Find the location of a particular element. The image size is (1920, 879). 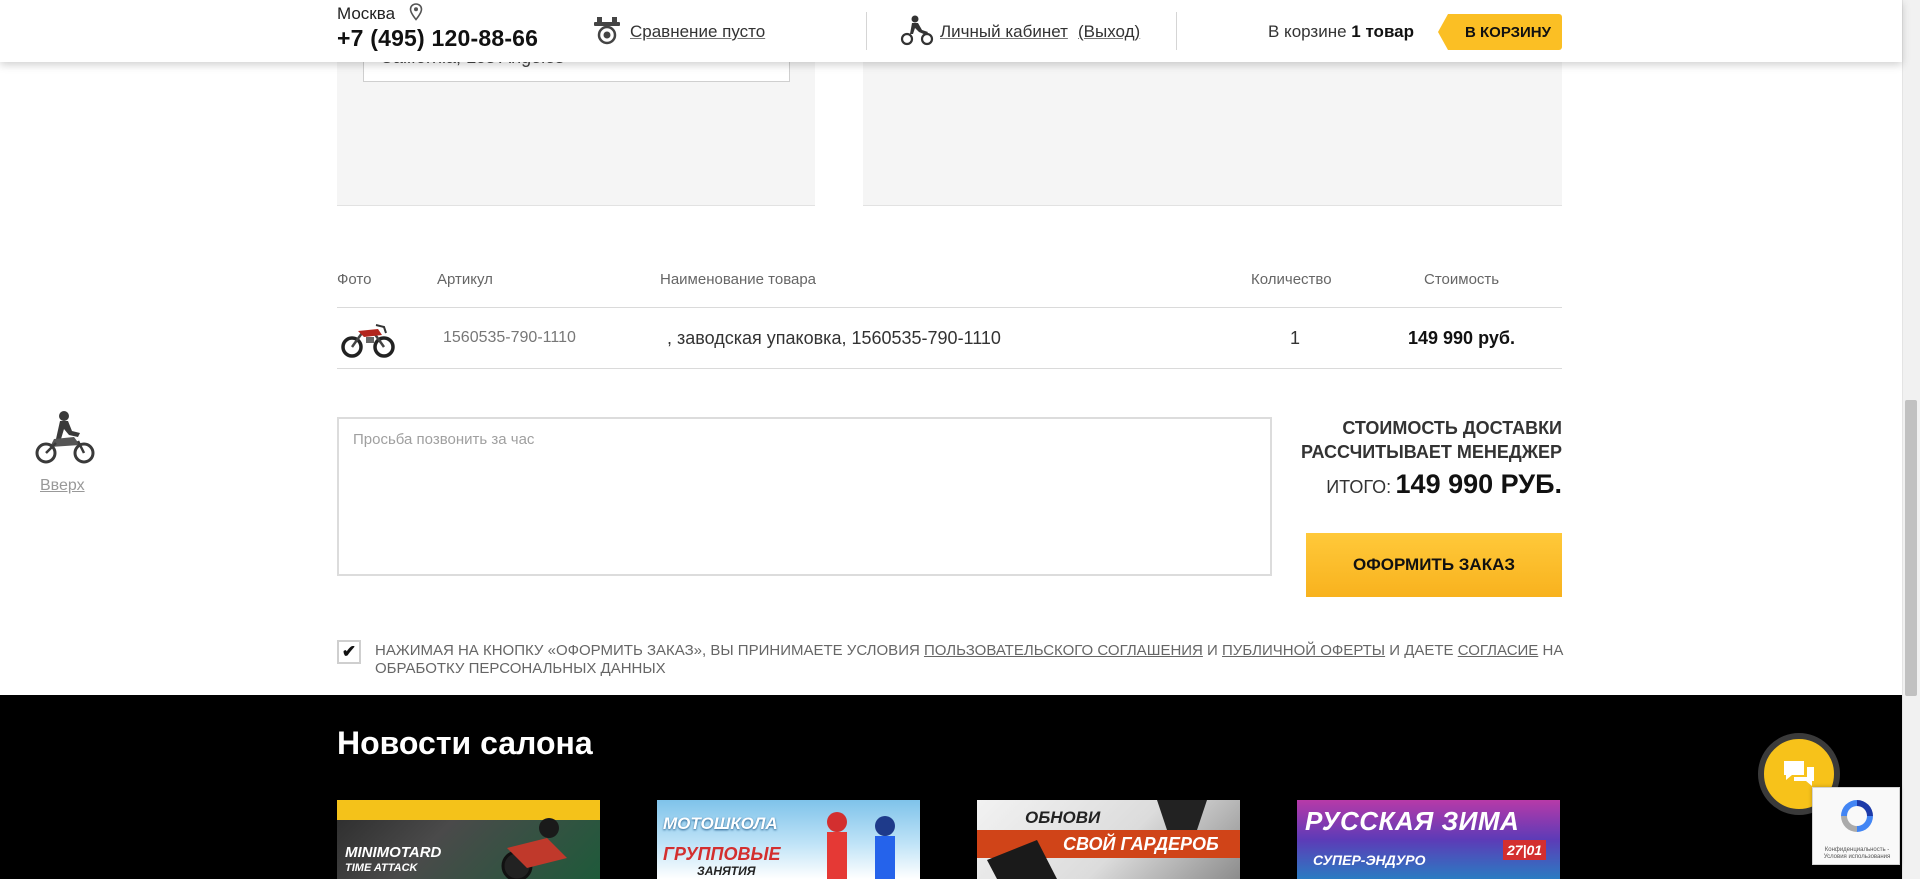

news-card: ОБНОВИ СВОЙ ГАРДЕРОБ is located at coordinates (1108, 839).